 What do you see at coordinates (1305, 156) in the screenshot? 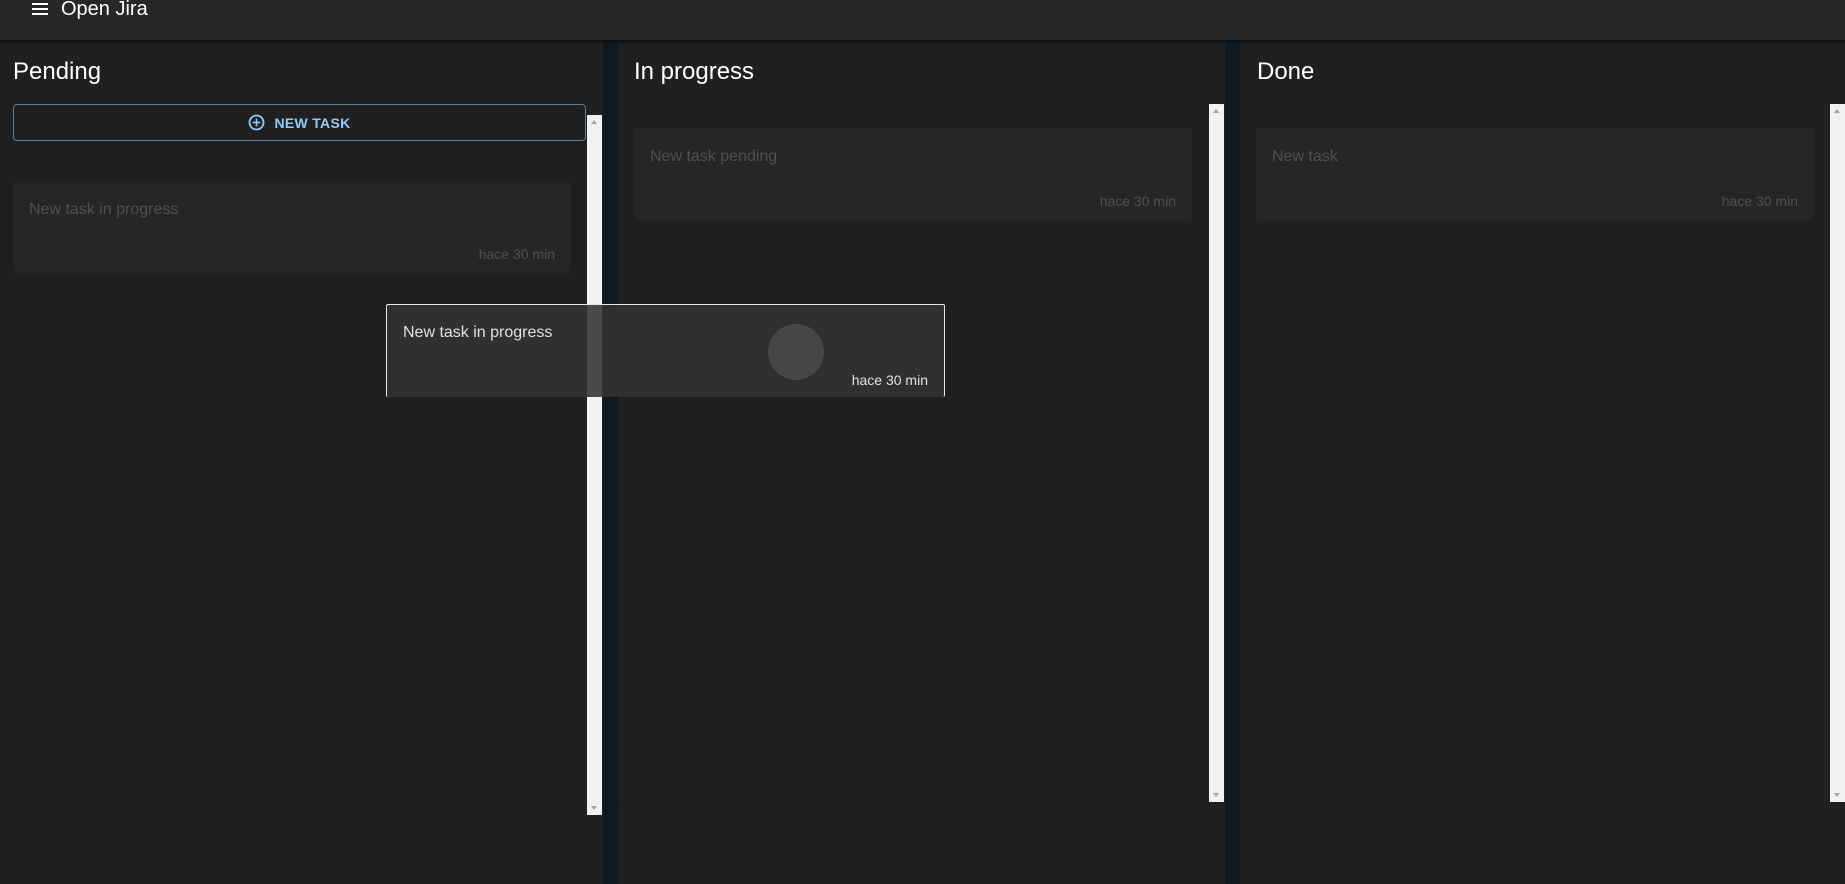
I see `task-card-text: New task` at bounding box center [1305, 156].